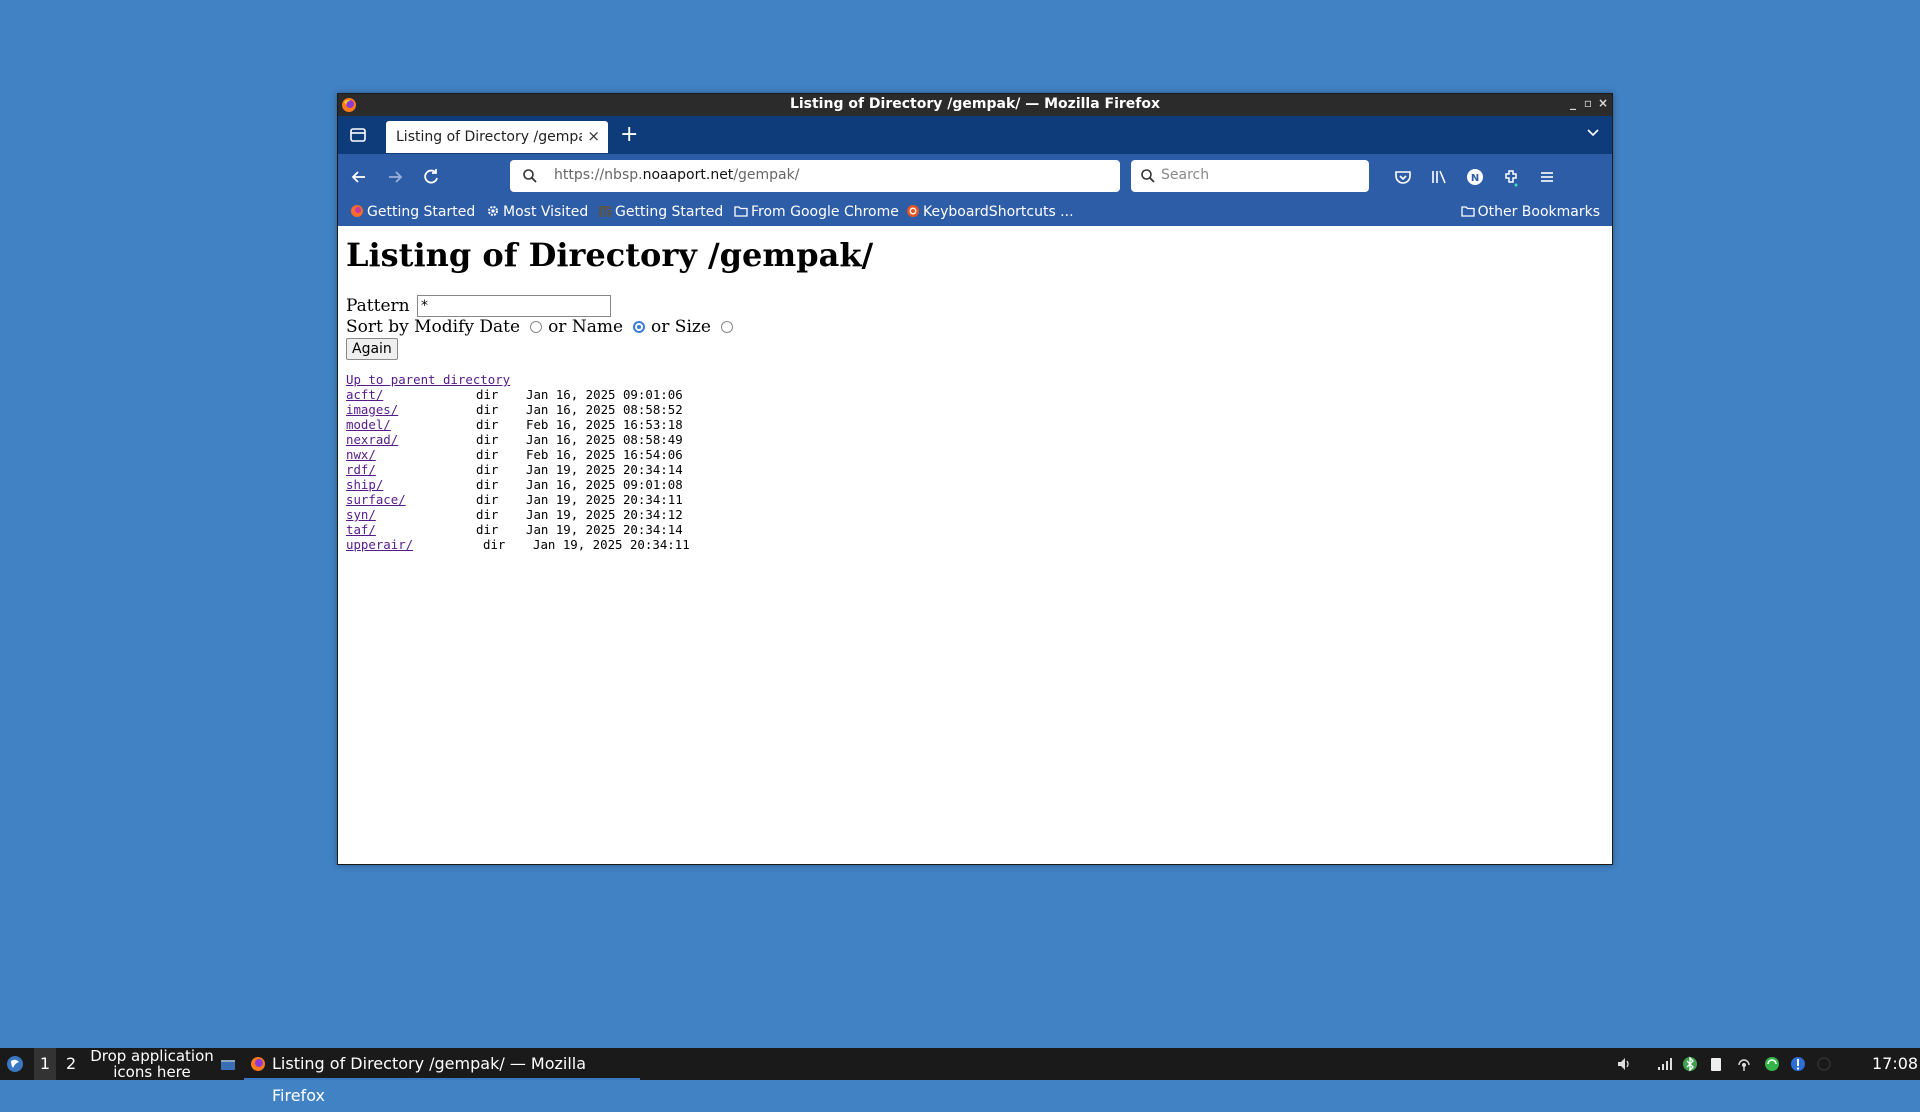  What do you see at coordinates (604, 484) in the screenshot?
I see `entry-date: Jan 16, 2025 09:01:08` at bounding box center [604, 484].